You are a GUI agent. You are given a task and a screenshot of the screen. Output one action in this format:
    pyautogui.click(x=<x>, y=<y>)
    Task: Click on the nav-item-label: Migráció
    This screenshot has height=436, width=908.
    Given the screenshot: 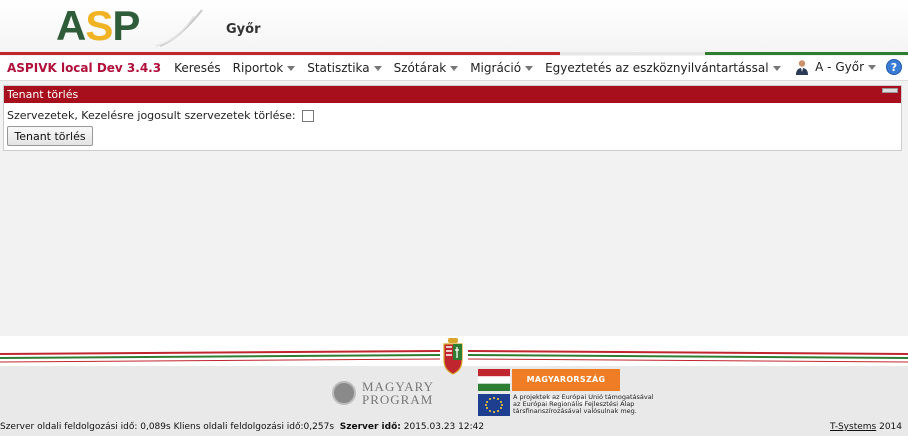 What is the action you would take?
    pyautogui.click(x=496, y=68)
    